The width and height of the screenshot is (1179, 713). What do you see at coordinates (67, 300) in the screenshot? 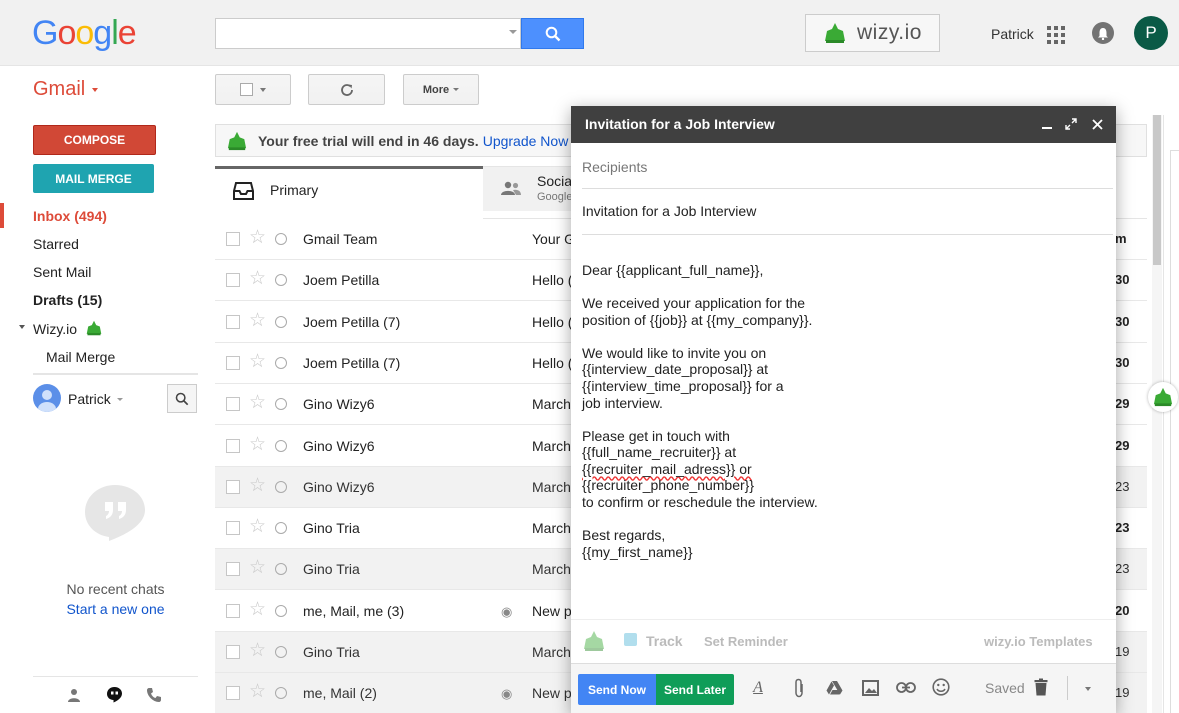
I see `sidebar-item-drafts: Drafts (15)` at bounding box center [67, 300].